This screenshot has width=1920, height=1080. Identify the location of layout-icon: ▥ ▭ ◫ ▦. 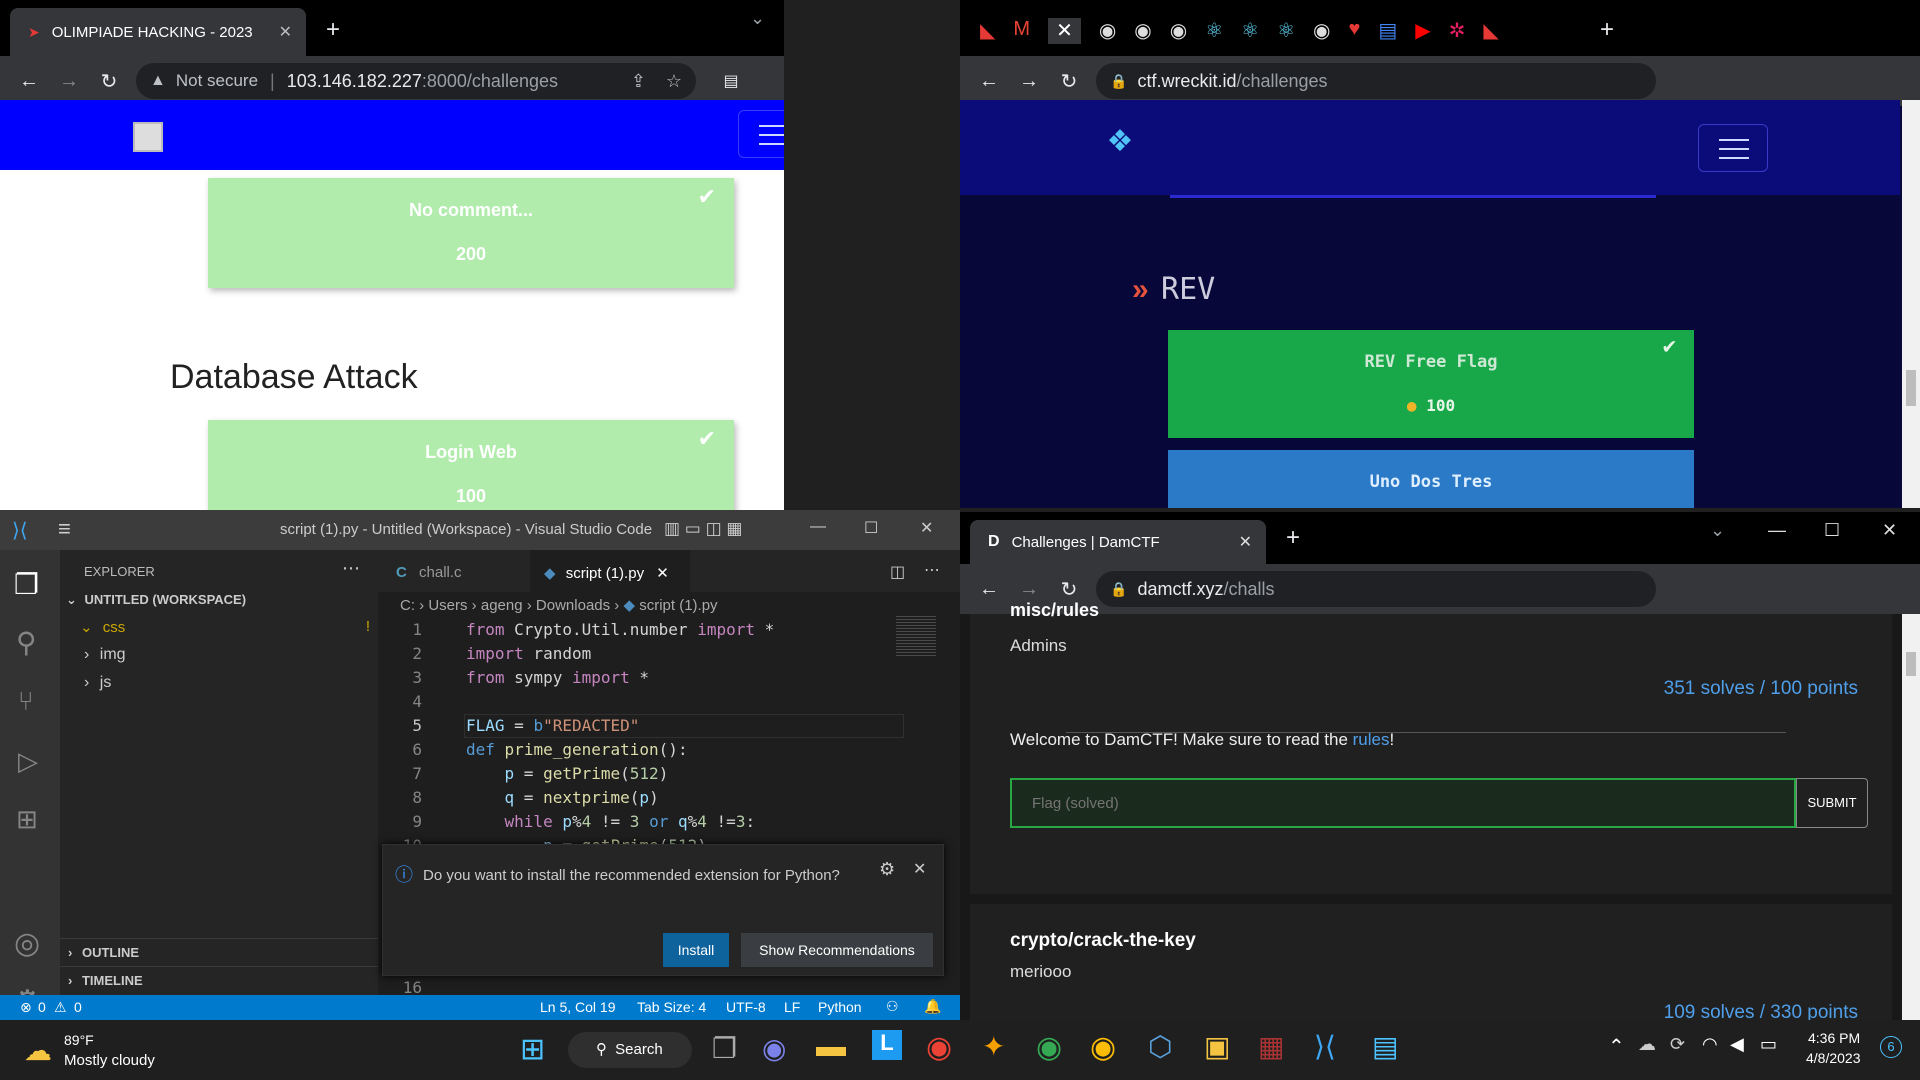
(703, 529).